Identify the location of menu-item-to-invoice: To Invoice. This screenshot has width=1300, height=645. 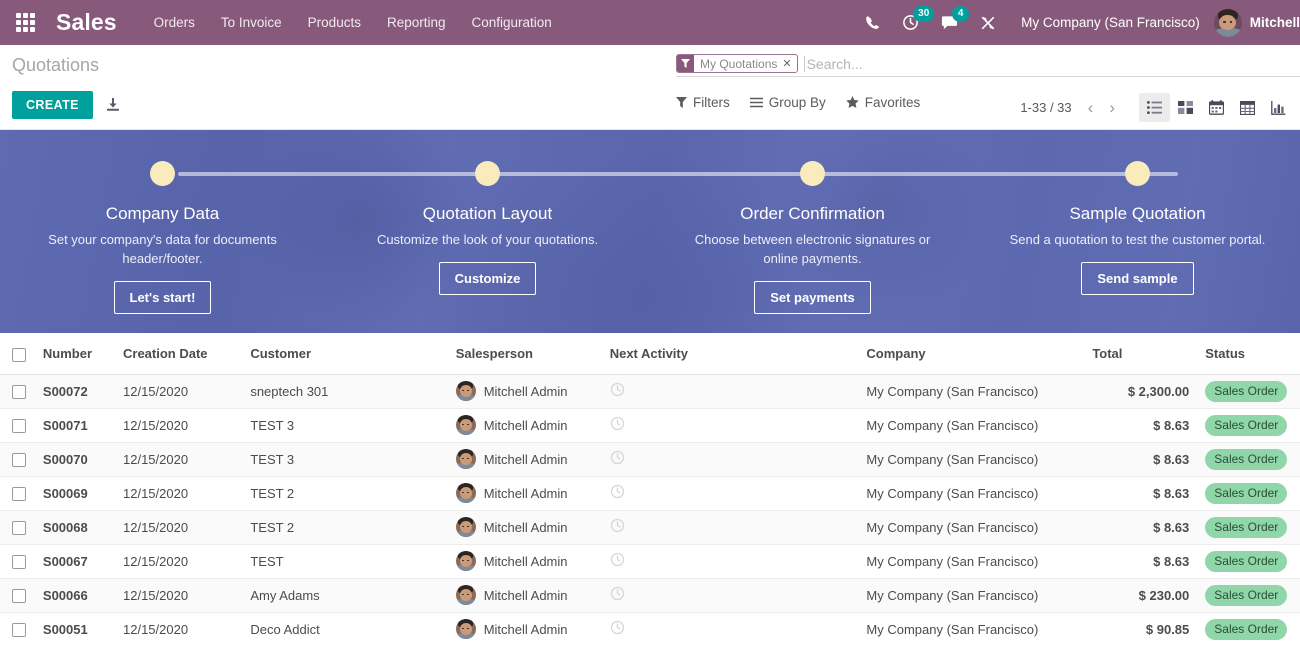
(251, 22).